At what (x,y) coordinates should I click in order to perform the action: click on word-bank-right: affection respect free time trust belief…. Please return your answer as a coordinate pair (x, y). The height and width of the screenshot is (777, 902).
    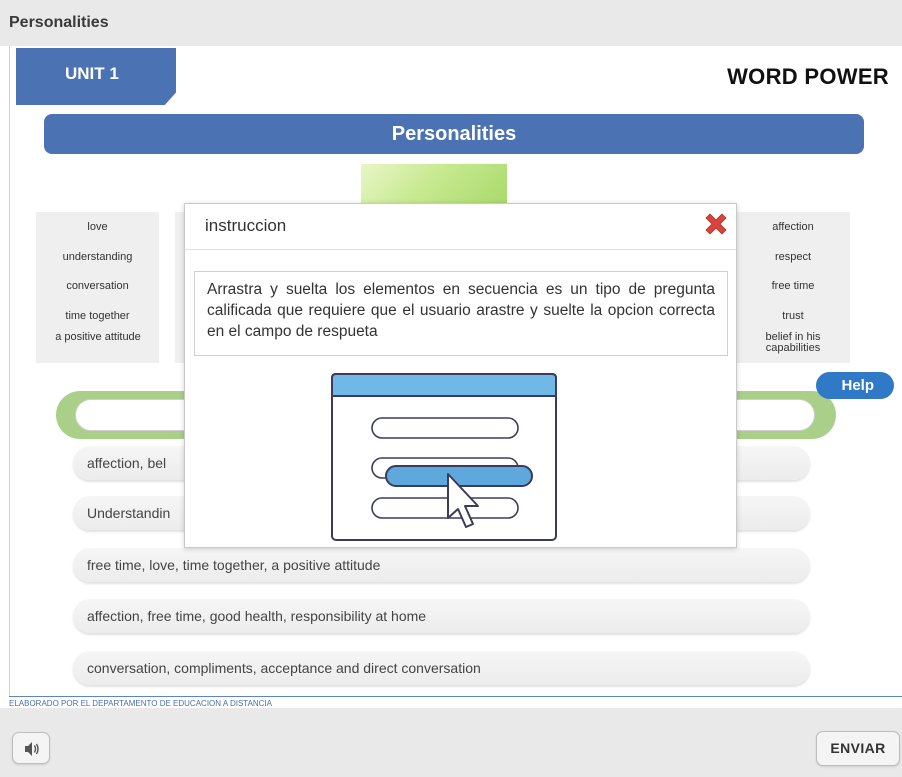
    Looking at the image, I should click on (793, 287).